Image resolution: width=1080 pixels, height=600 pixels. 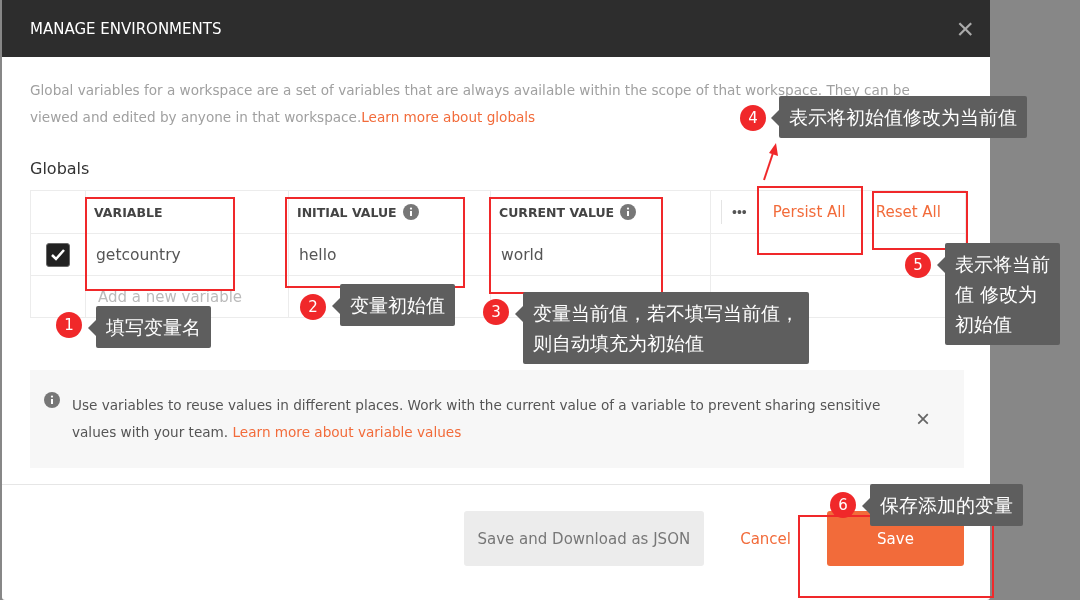 I want to click on download-button: Save and Download as JSON, so click(x=584, y=538).